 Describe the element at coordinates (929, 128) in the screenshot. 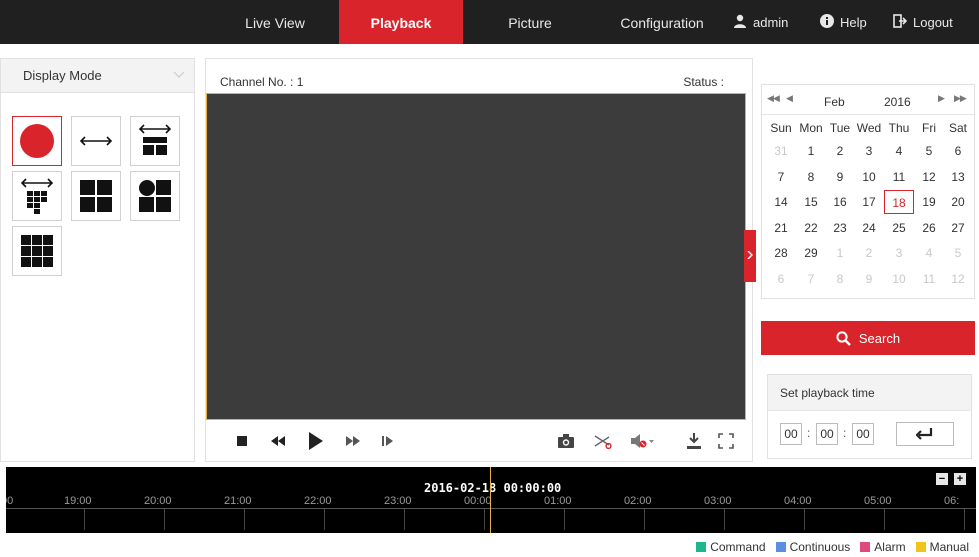

I see `weekday-label: Fri` at that location.